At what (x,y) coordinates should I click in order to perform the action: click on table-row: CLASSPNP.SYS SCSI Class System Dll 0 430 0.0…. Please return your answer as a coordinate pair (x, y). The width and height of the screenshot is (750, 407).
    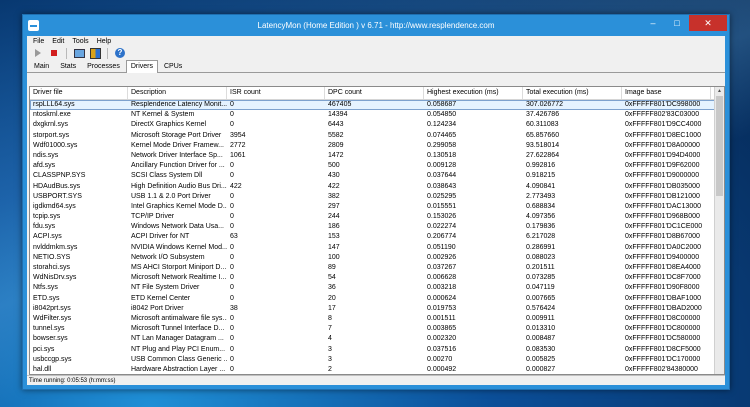
    Looking at the image, I should click on (377, 176).